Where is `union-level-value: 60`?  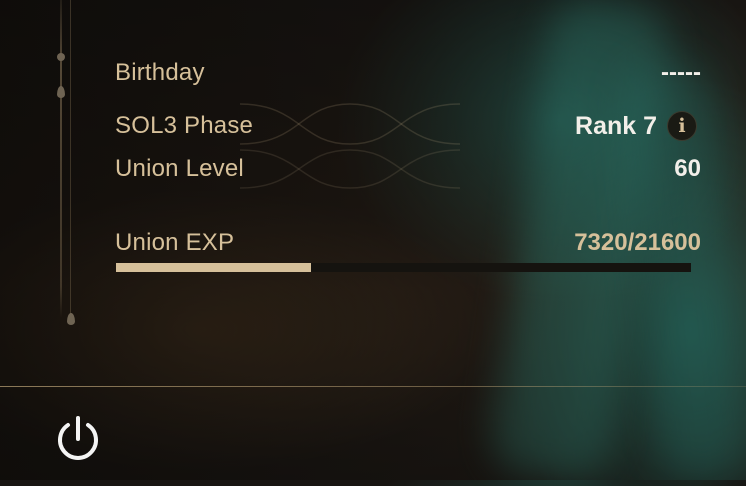
union-level-value: 60 is located at coordinates (687, 168).